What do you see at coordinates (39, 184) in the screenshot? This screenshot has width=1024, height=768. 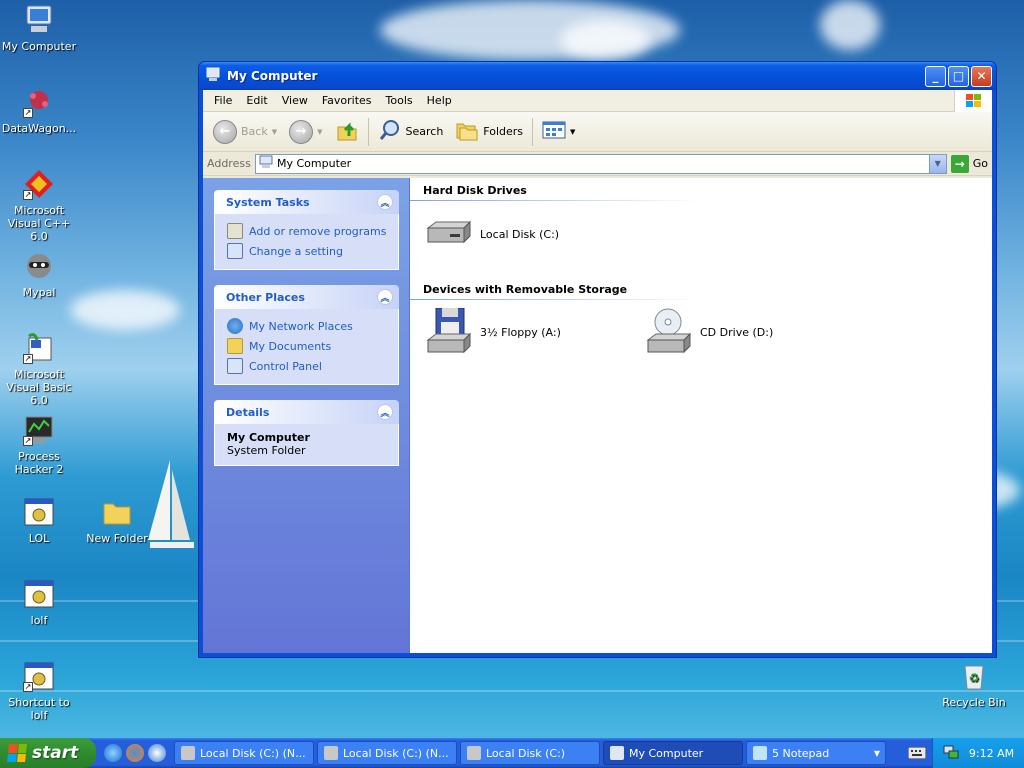 I see `visual-cpp-icon: ↗` at bounding box center [39, 184].